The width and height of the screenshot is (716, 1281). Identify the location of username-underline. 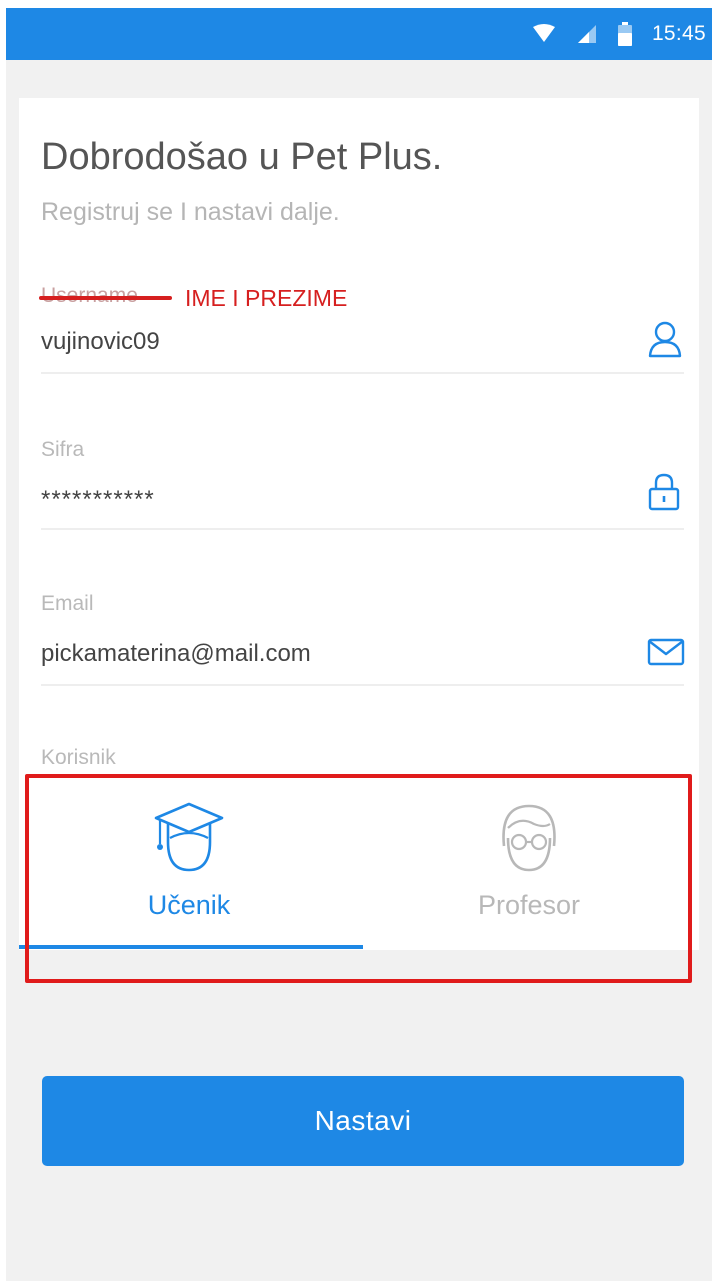
(362, 373).